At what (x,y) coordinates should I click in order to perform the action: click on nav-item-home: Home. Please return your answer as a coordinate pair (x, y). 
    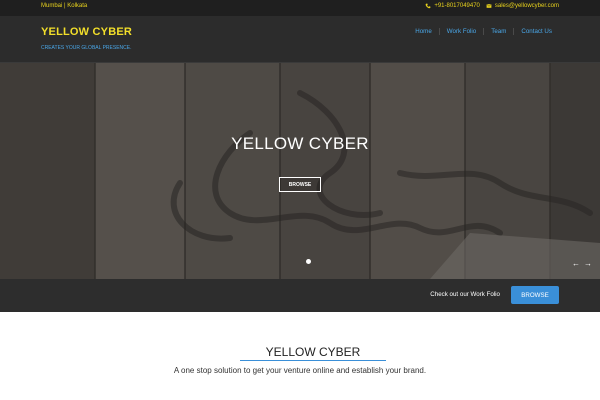
    Looking at the image, I should click on (423, 31).